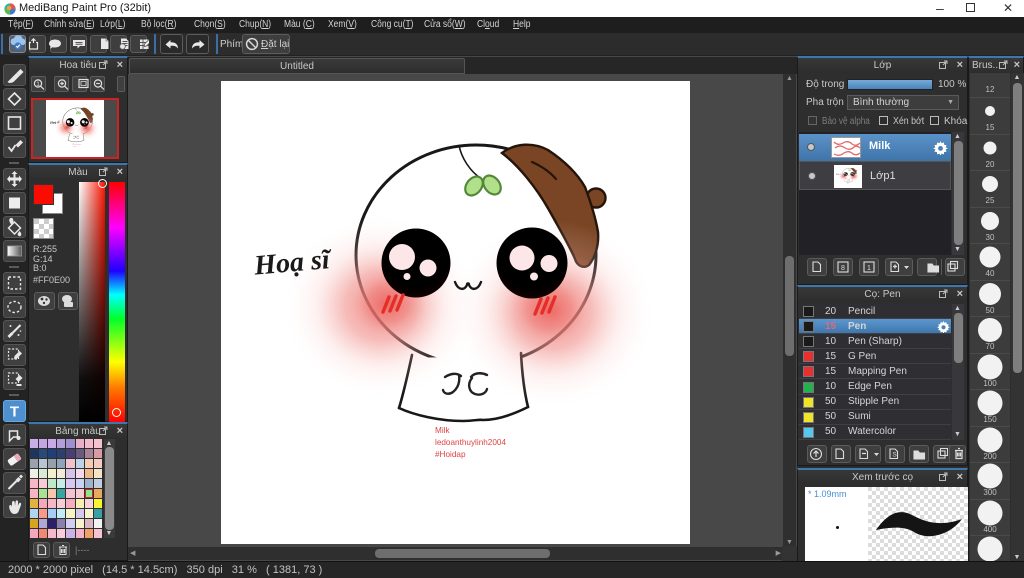  Describe the element at coordinates (894, 455) in the screenshot. I see `svg-text: S` at that location.